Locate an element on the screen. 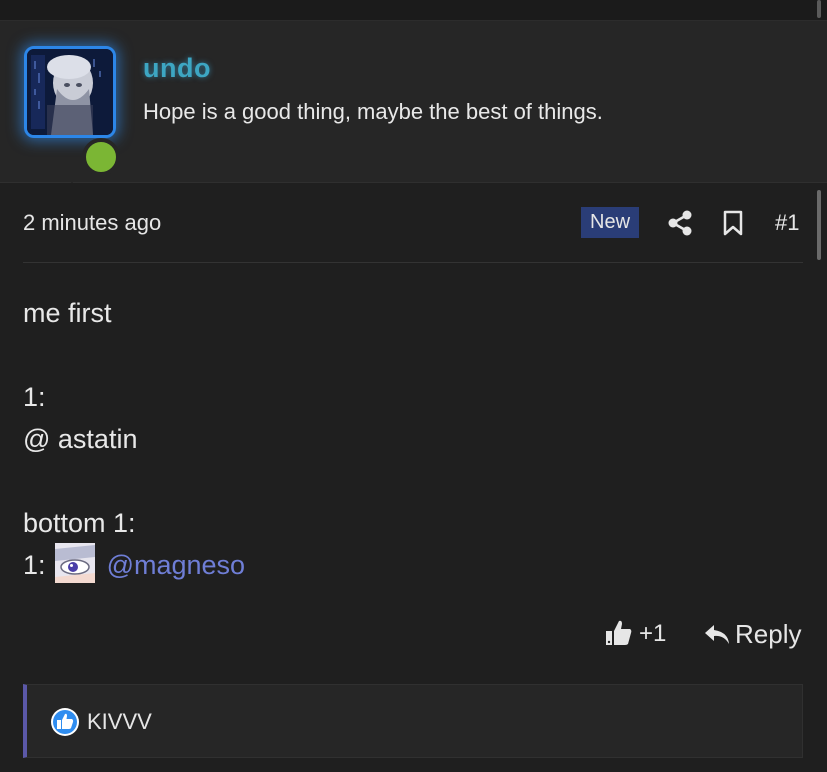  meta-divider is located at coordinates (413, 262).